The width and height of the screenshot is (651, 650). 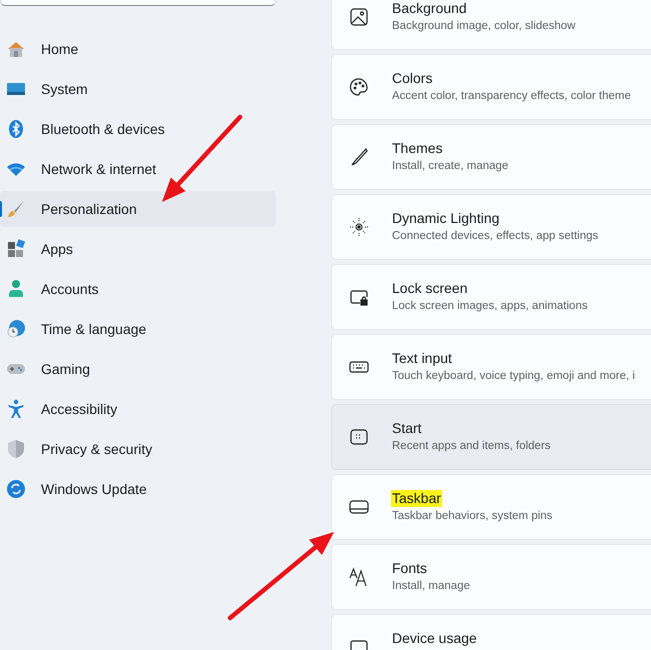 What do you see at coordinates (450, 166) in the screenshot?
I see `card-description: Install, create, manage` at bounding box center [450, 166].